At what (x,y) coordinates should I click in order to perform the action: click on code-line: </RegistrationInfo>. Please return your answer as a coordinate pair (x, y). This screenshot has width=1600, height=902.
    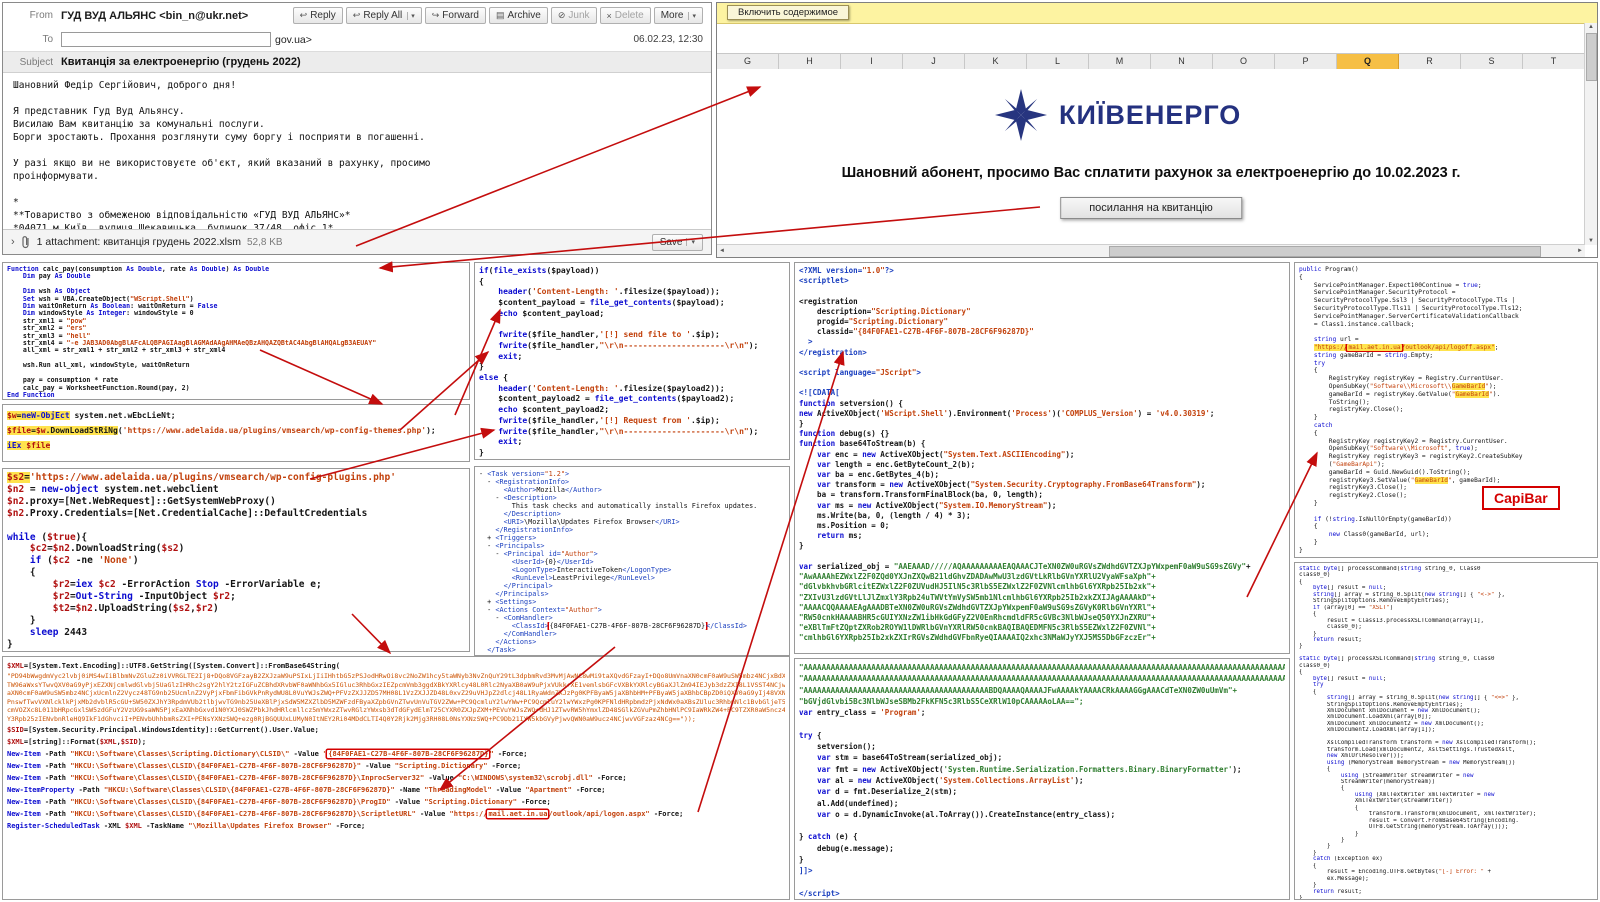
    Looking at the image, I should click on (534, 530).